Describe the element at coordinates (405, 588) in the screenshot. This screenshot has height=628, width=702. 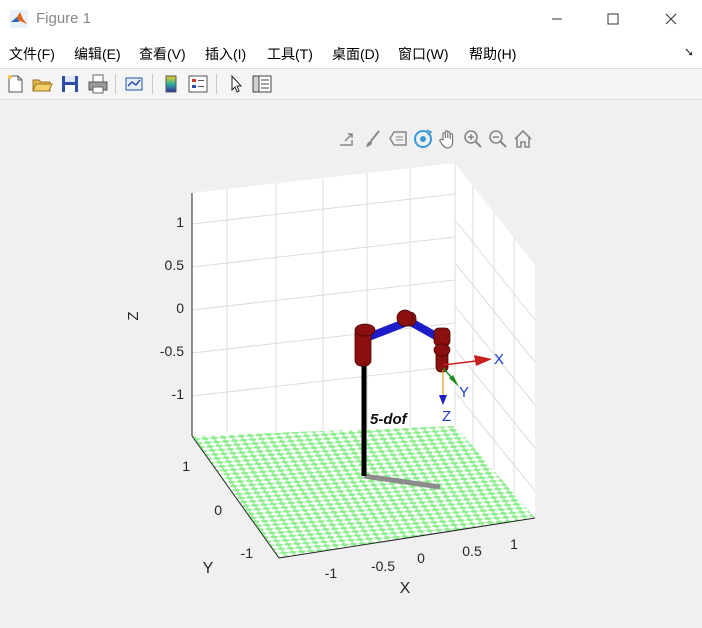
I see `x-axis-label: X` at that location.